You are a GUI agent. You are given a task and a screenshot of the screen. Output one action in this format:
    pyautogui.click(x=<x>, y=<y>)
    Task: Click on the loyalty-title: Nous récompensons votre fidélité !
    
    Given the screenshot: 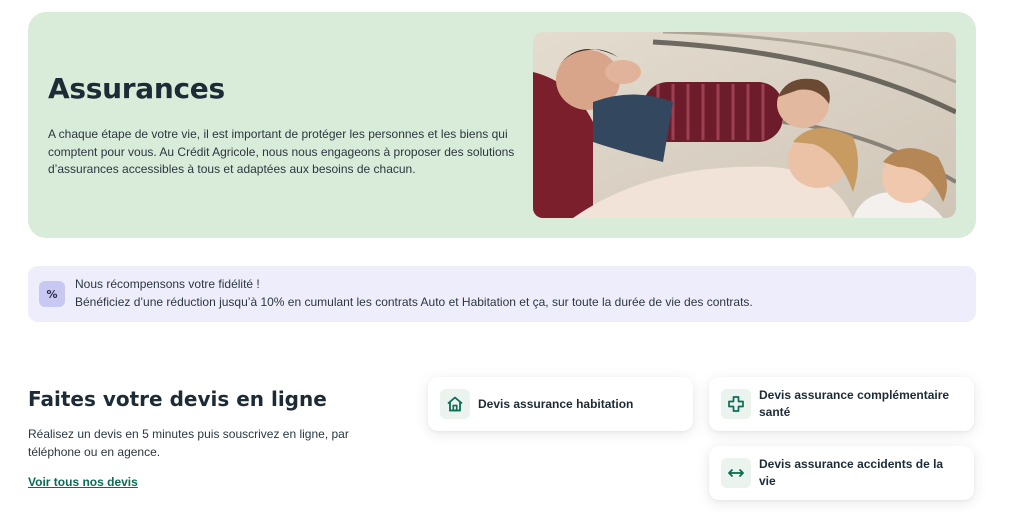 What is the action you would take?
    pyautogui.click(x=167, y=284)
    